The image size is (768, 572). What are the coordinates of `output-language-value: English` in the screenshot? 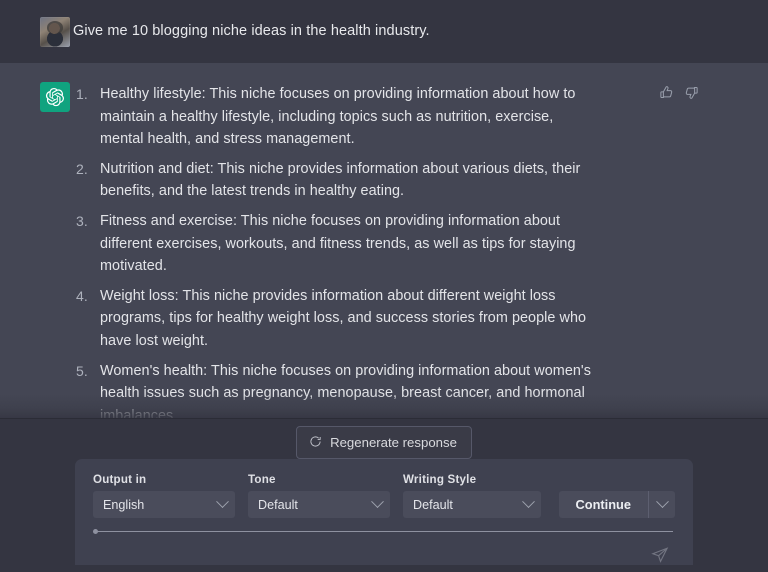 It's located at (124, 504).